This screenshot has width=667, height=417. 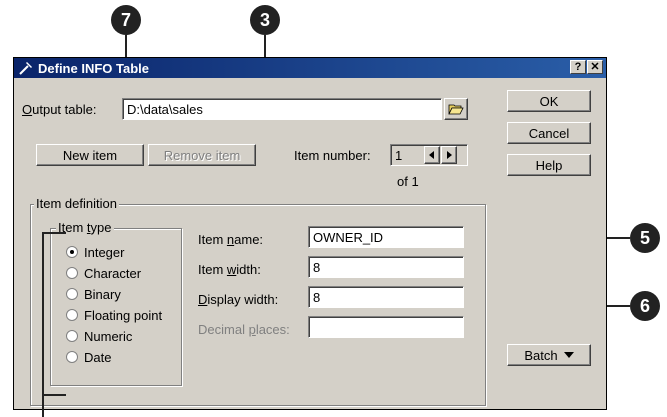 What do you see at coordinates (645, 306) in the screenshot?
I see `callout-6: 6` at bounding box center [645, 306].